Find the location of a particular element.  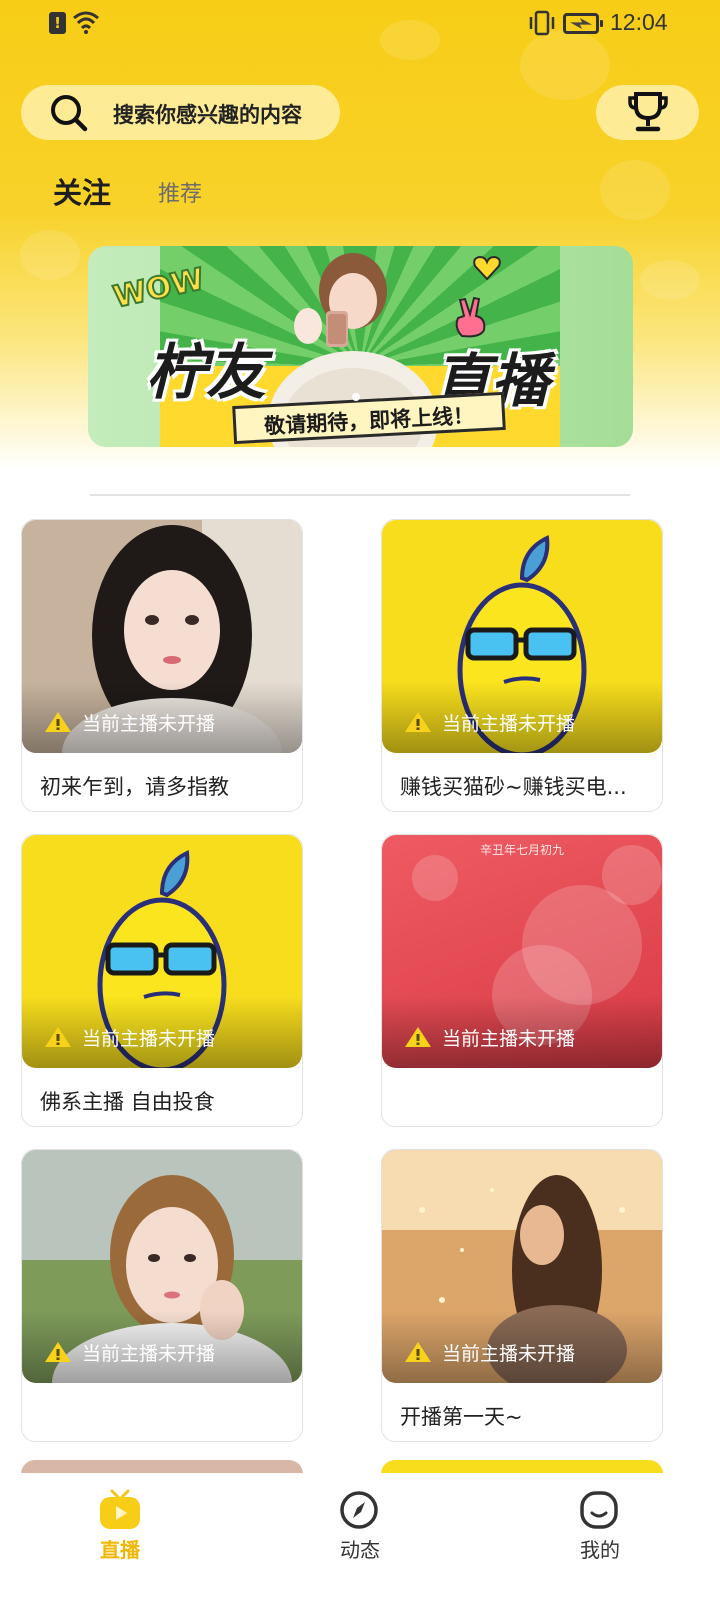

live-room-card: 辛丑年七月初九 当前主播未开播 is located at coordinates (522, 980).